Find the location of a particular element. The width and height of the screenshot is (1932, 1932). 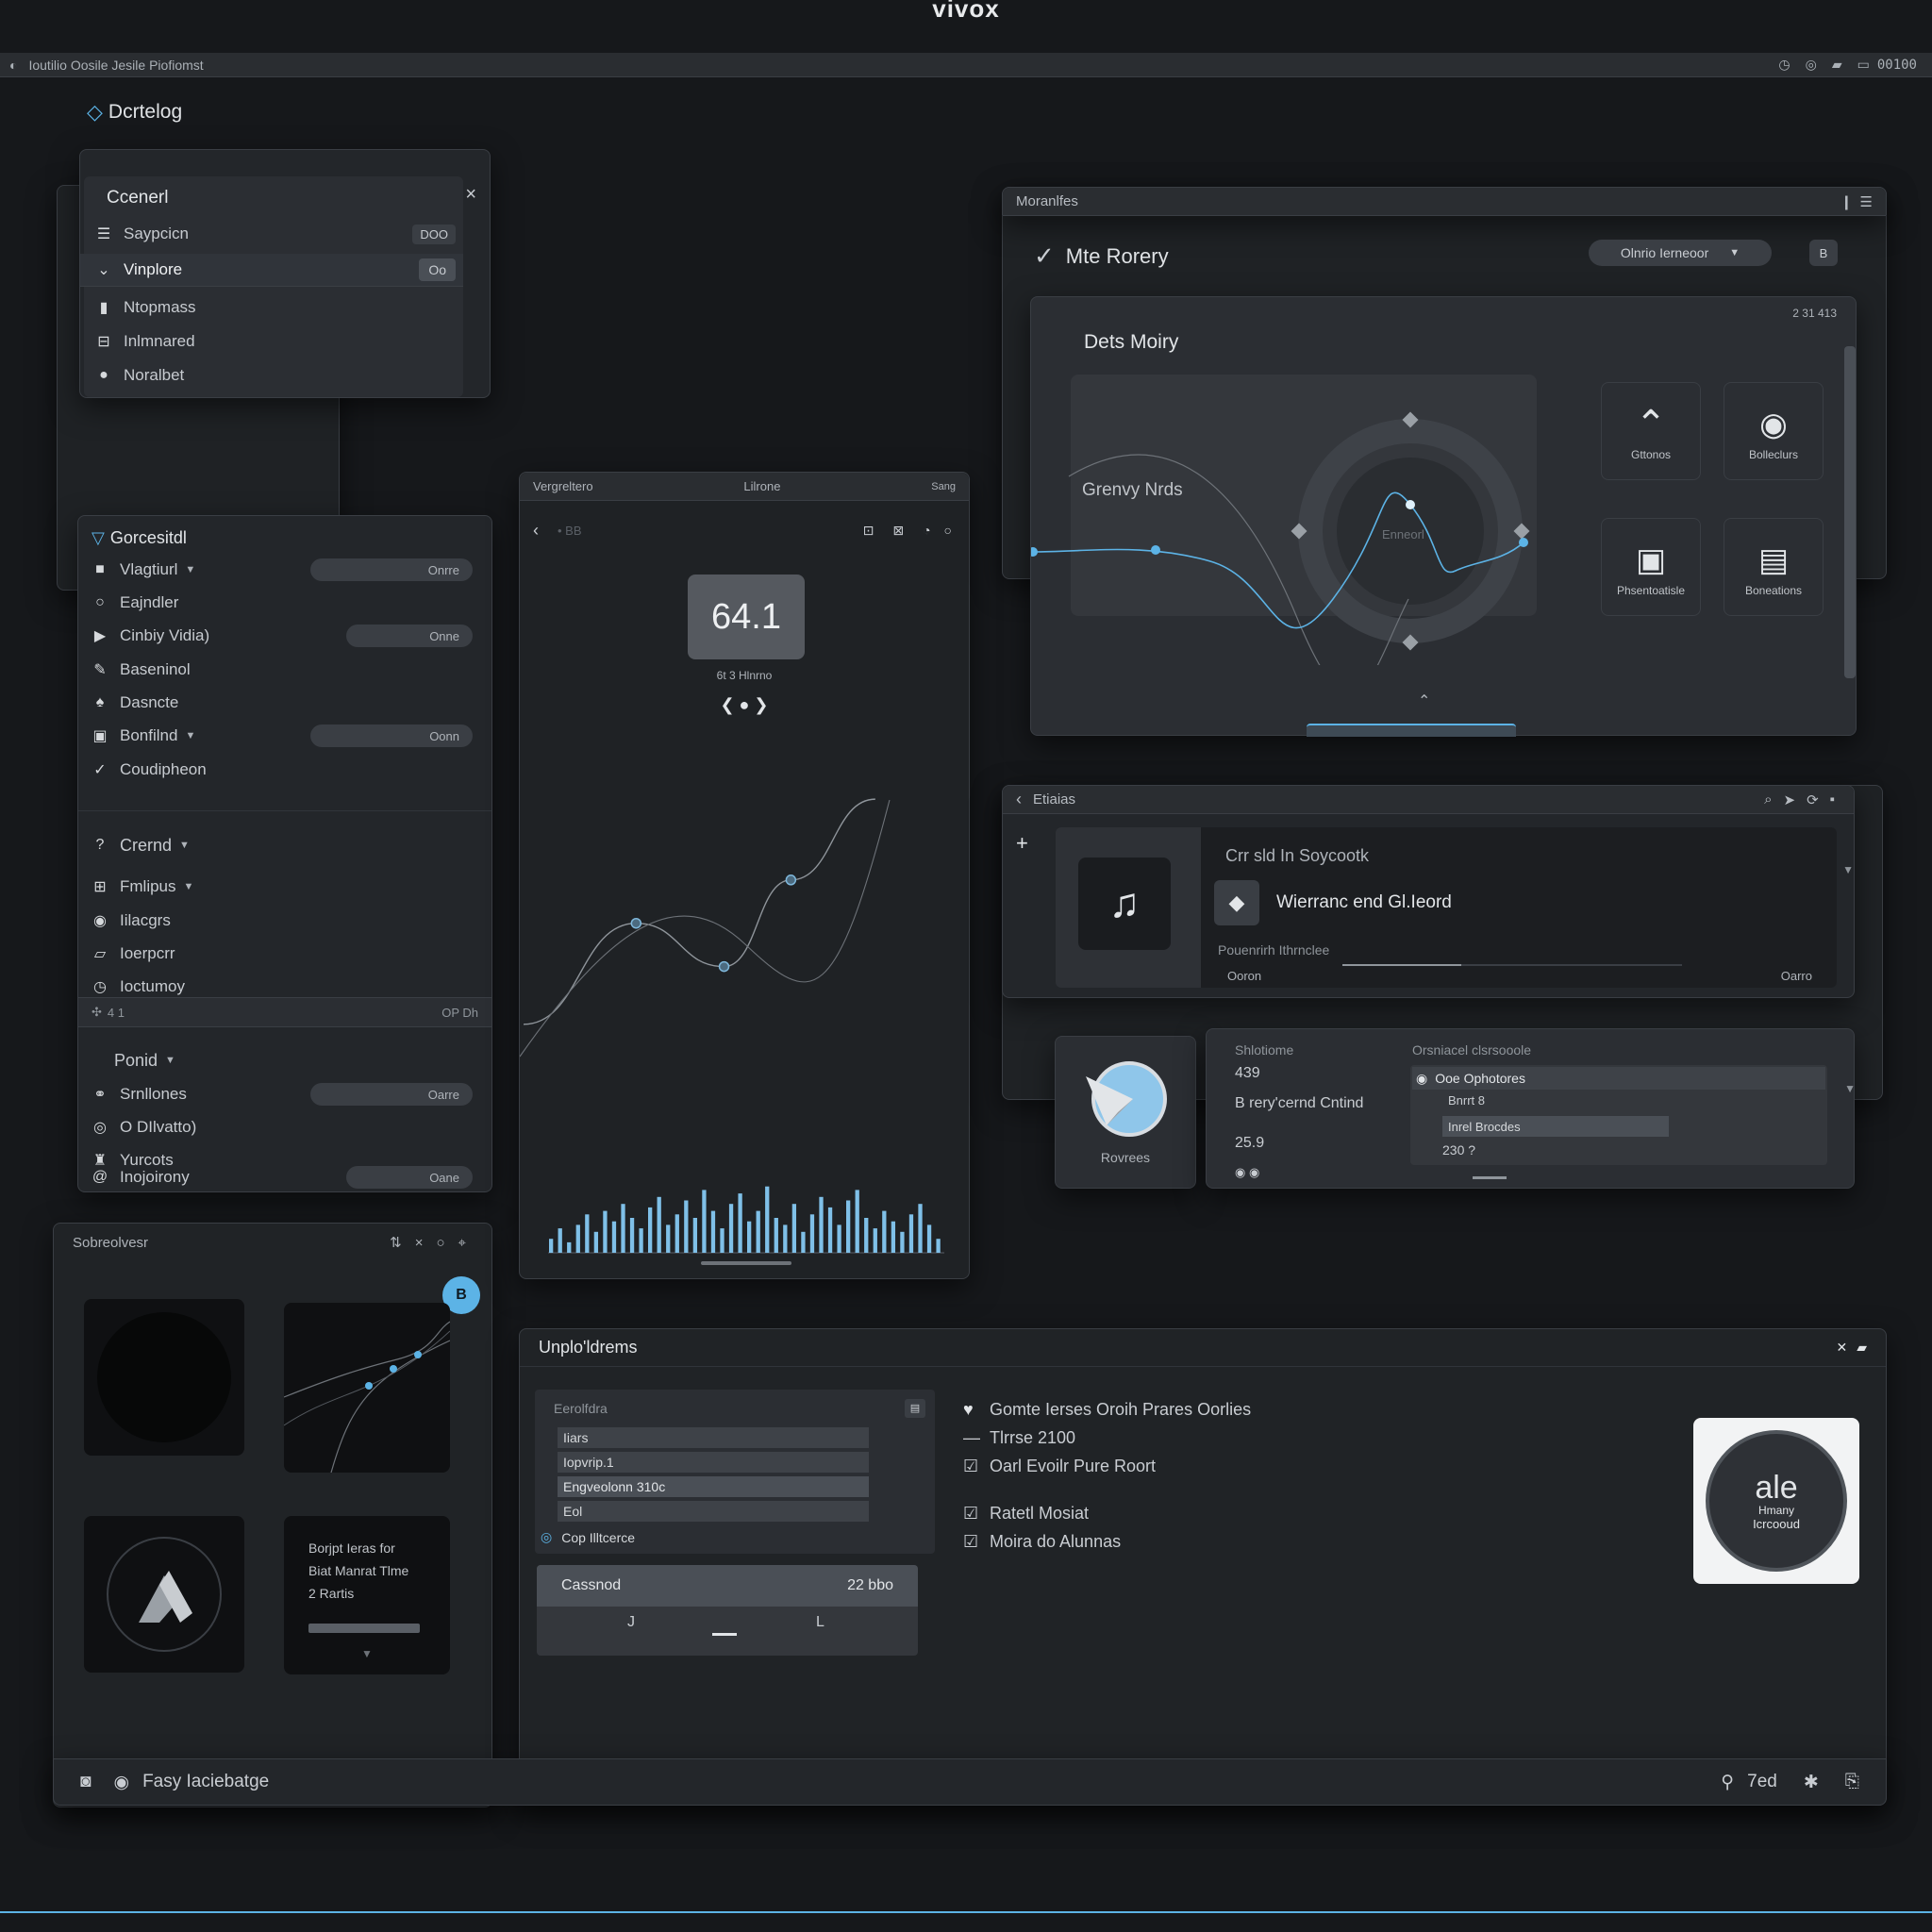

general-item-3: ⊟ Inlmnared is located at coordinates (285, 342).